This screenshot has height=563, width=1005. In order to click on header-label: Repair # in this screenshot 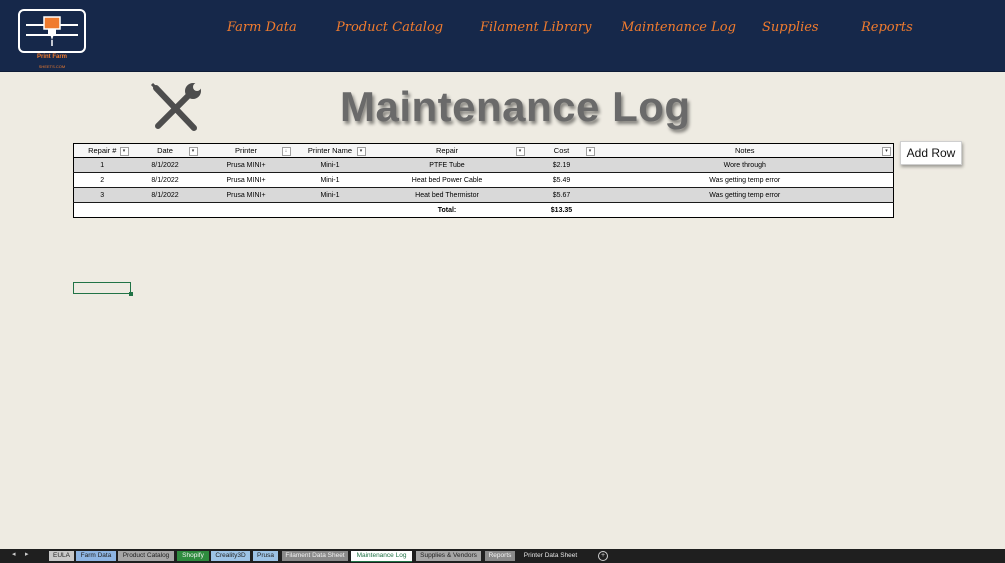, I will do `click(102, 150)`.